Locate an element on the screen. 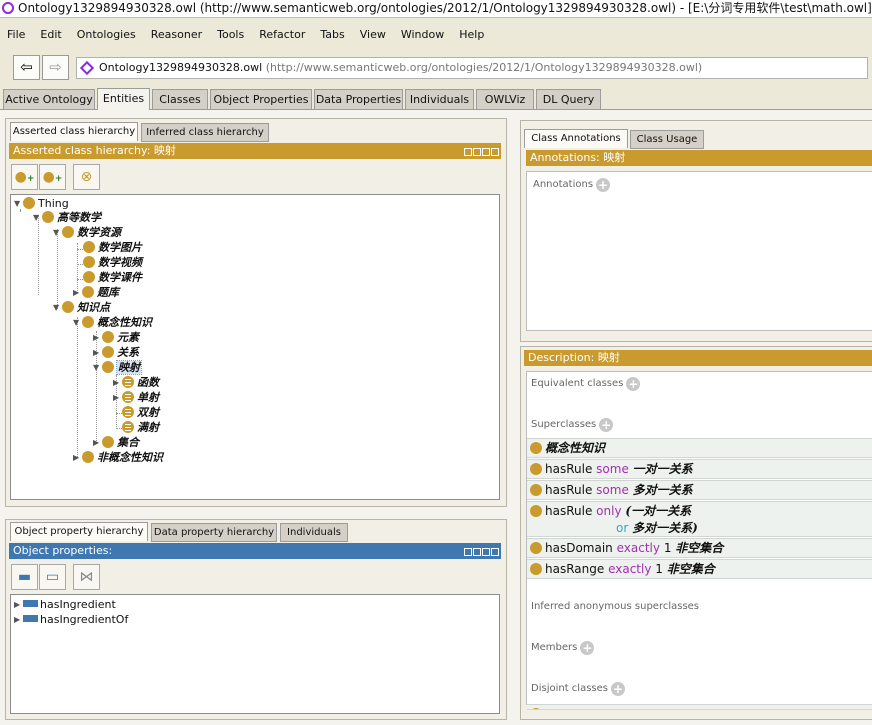 This screenshot has width=872, height=725. add-sibling-icon: ●+ is located at coordinates (52, 177).